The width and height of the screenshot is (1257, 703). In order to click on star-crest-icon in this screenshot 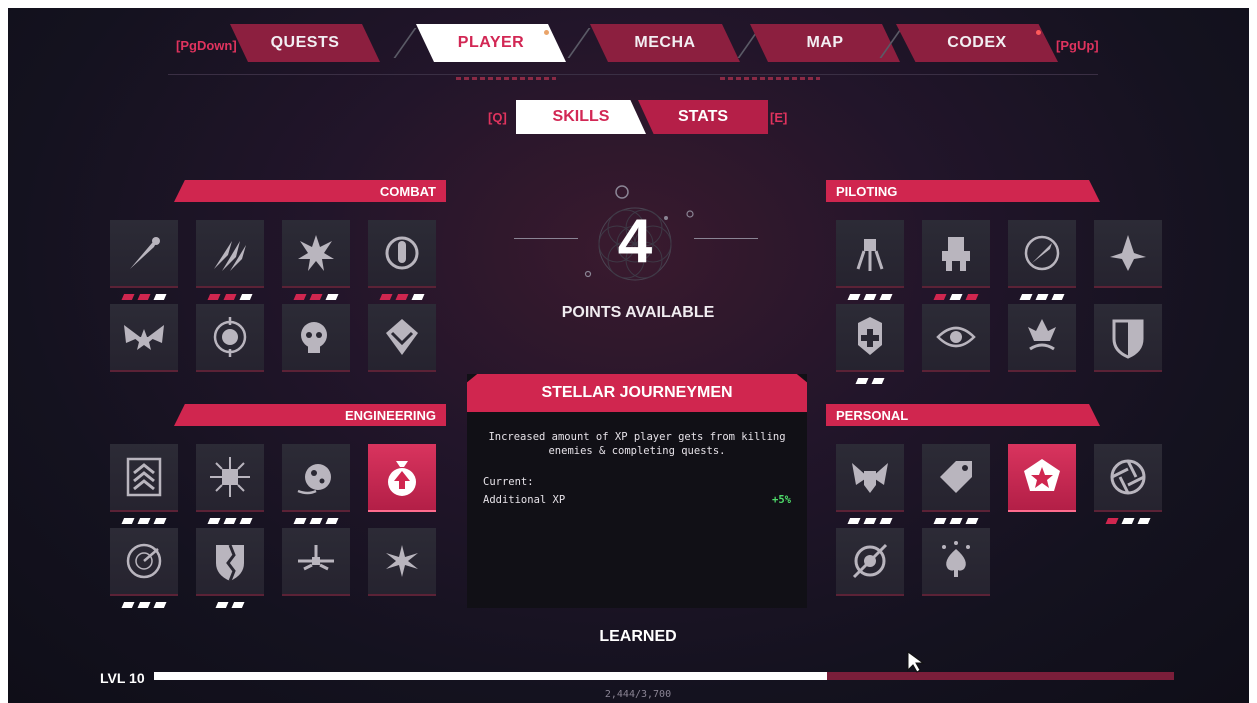, I will do `click(1042, 477)`.